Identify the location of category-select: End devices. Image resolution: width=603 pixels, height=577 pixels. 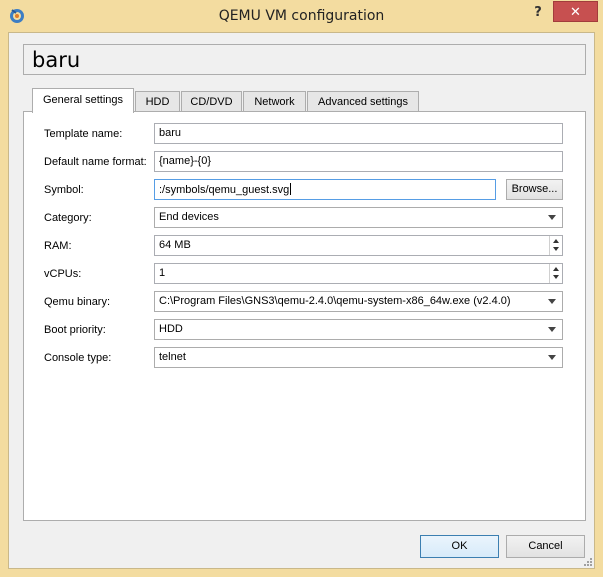
(358, 217).